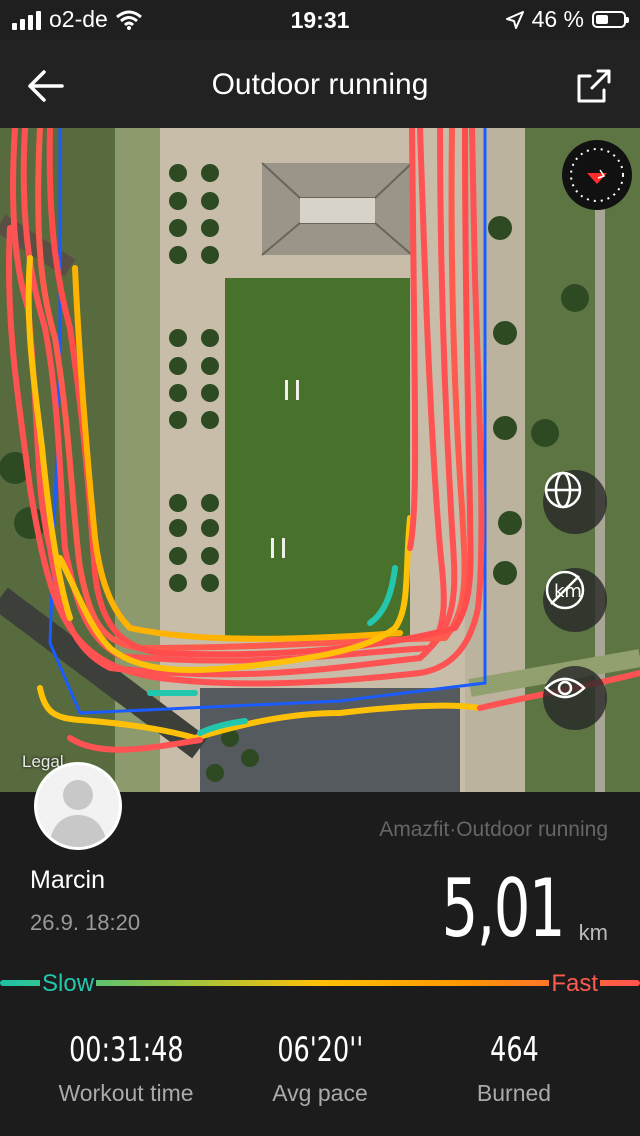 The image size is (640, 1136). I want to click on stat-avg-pace: 06'20'' Avg pace, so click(320, 1068).